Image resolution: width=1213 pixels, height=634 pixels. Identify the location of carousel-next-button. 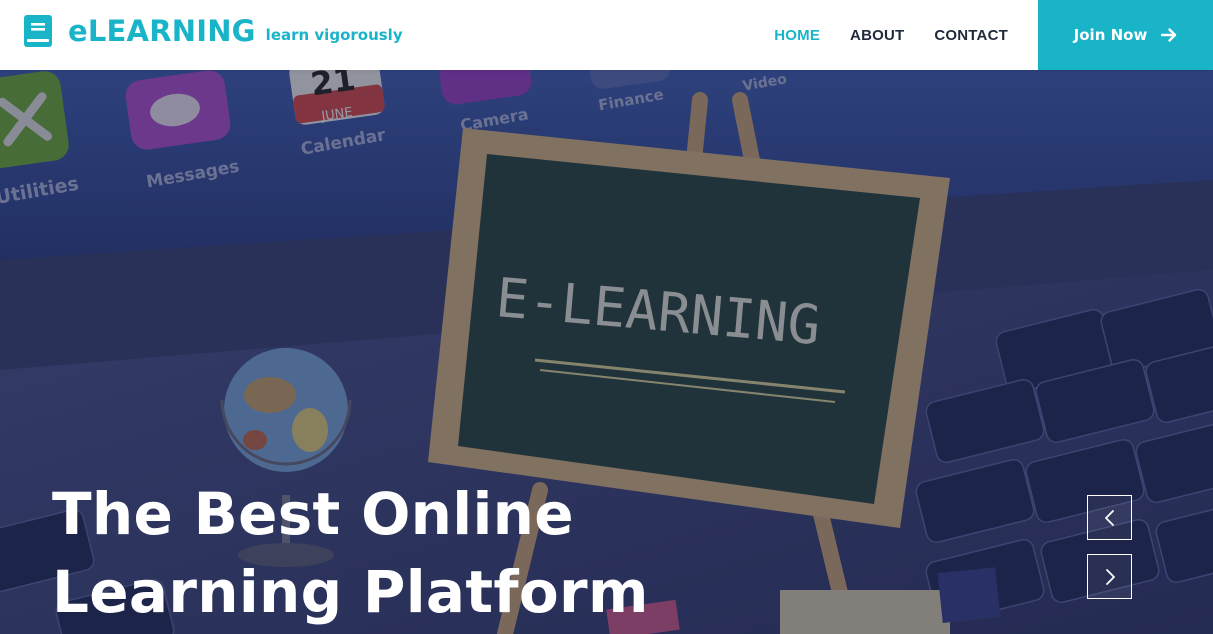
(1109, 576).